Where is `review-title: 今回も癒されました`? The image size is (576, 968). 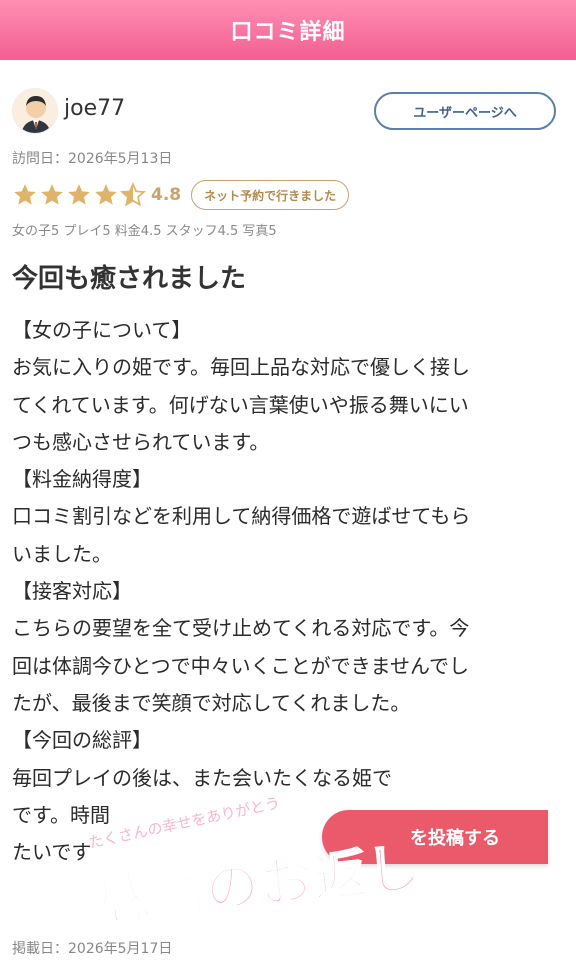
review-title: 今回も癒されました is located at coordinates (129, 279).